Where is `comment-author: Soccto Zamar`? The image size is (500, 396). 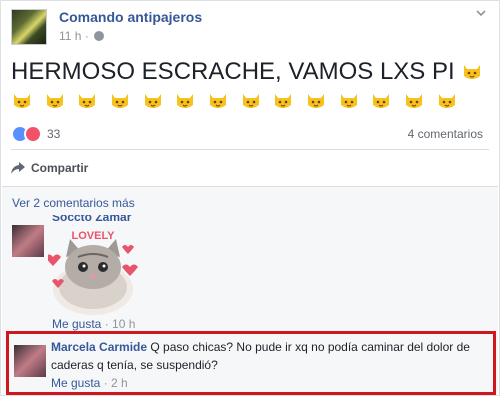
comment-author: Soccto Zamar is located at coordinates (92, 218).